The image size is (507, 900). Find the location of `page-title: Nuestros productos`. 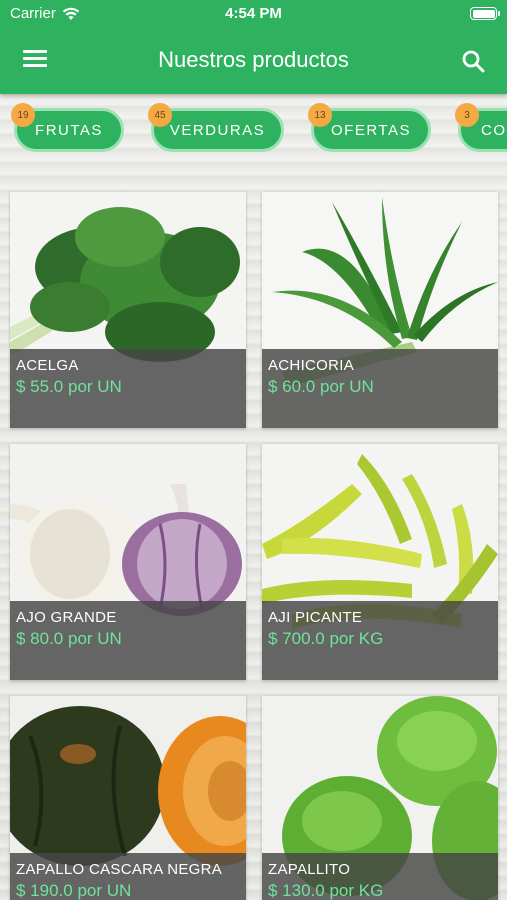

page-title: Nuestros productos is located at coordinates (253, 59).